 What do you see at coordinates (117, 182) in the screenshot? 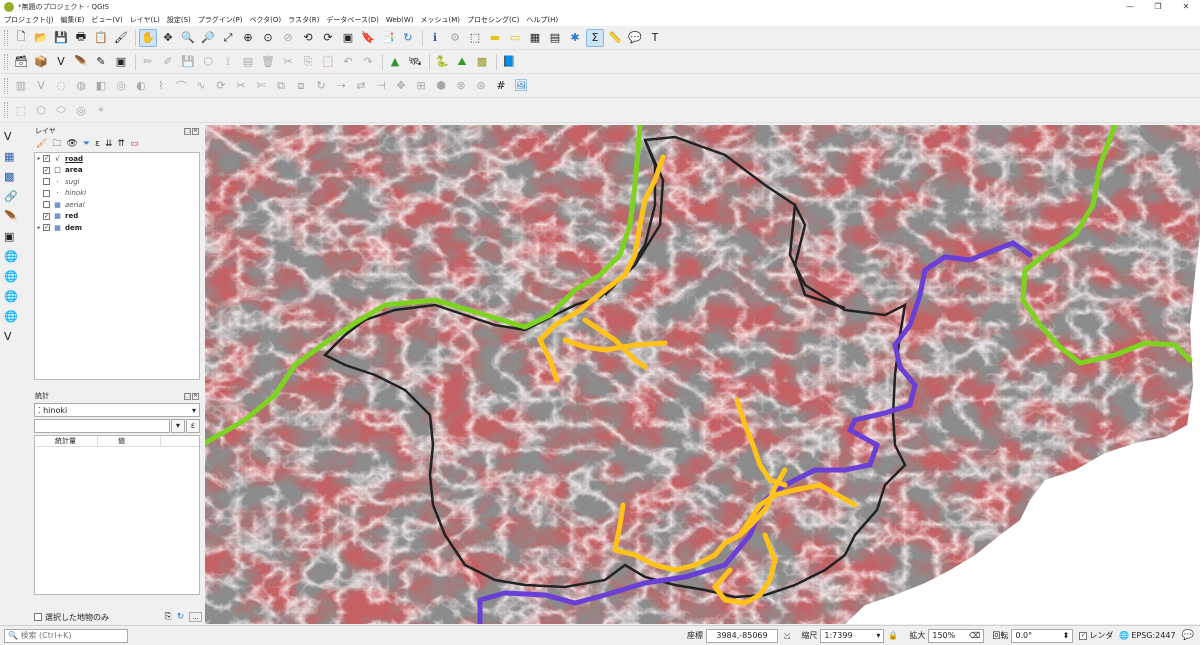
I see `layer-row: · sugi` at bounding box center [117, 182].